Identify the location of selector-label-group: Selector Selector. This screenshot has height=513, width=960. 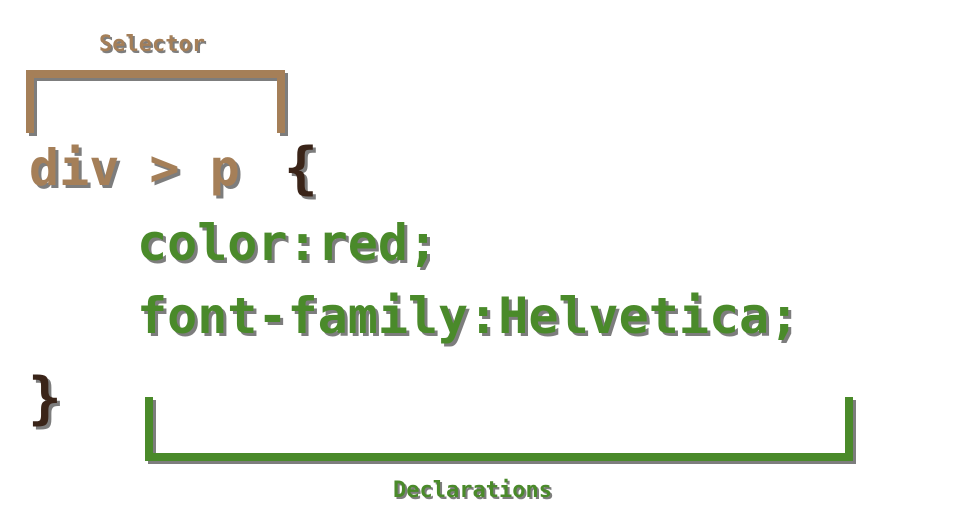
(153, 45).